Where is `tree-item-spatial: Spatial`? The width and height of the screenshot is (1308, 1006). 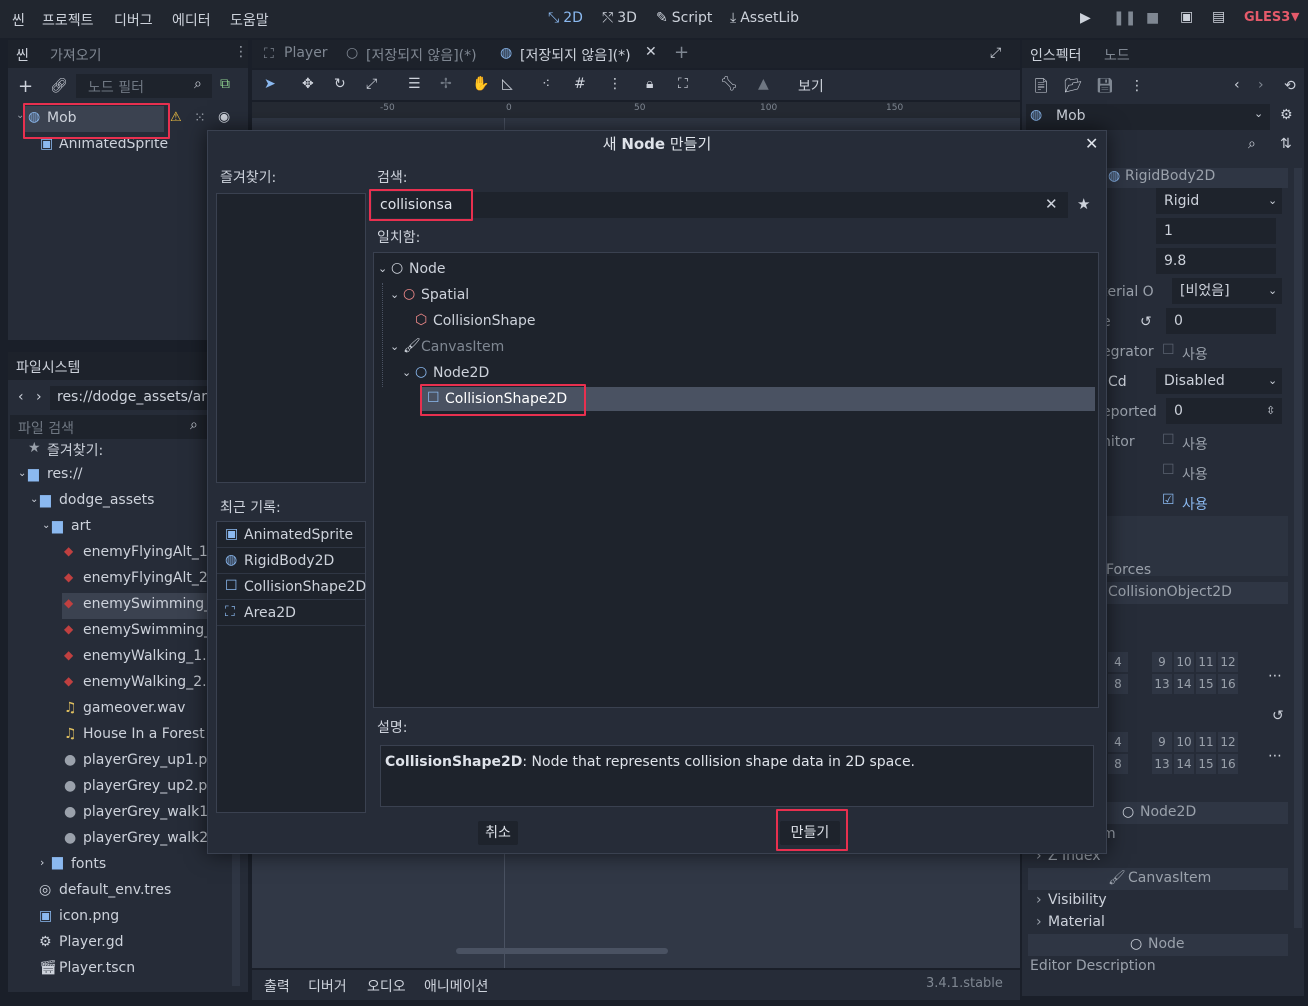 tree-item-spatial: Spatial is located at coordinates (445, 295).